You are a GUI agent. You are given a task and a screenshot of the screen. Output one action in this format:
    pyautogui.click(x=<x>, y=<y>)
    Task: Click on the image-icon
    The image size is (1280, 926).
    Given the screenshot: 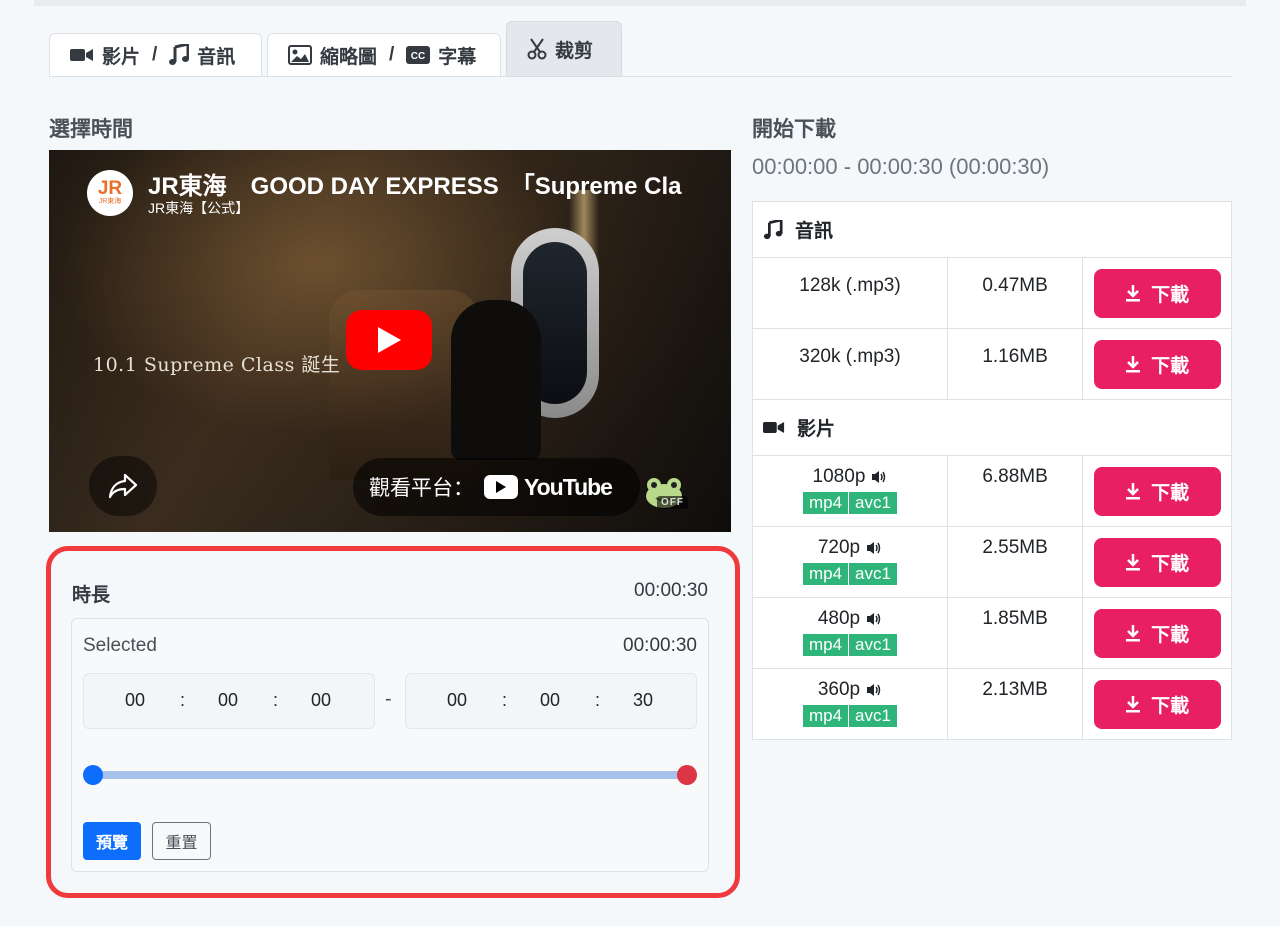 What is the action you would take?
    pyautogui.click(x=300, y=55)
    